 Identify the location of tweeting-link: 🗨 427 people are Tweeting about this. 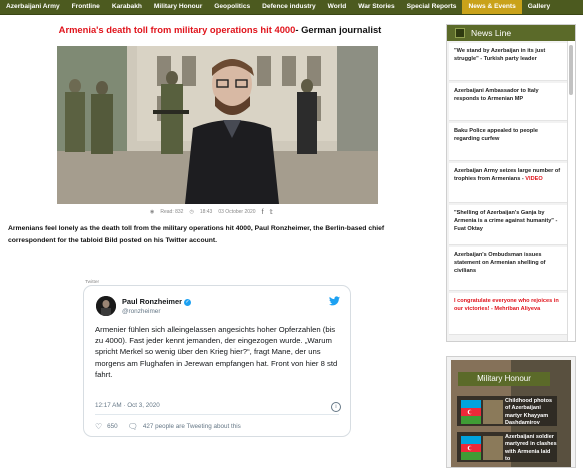
(184, 426).